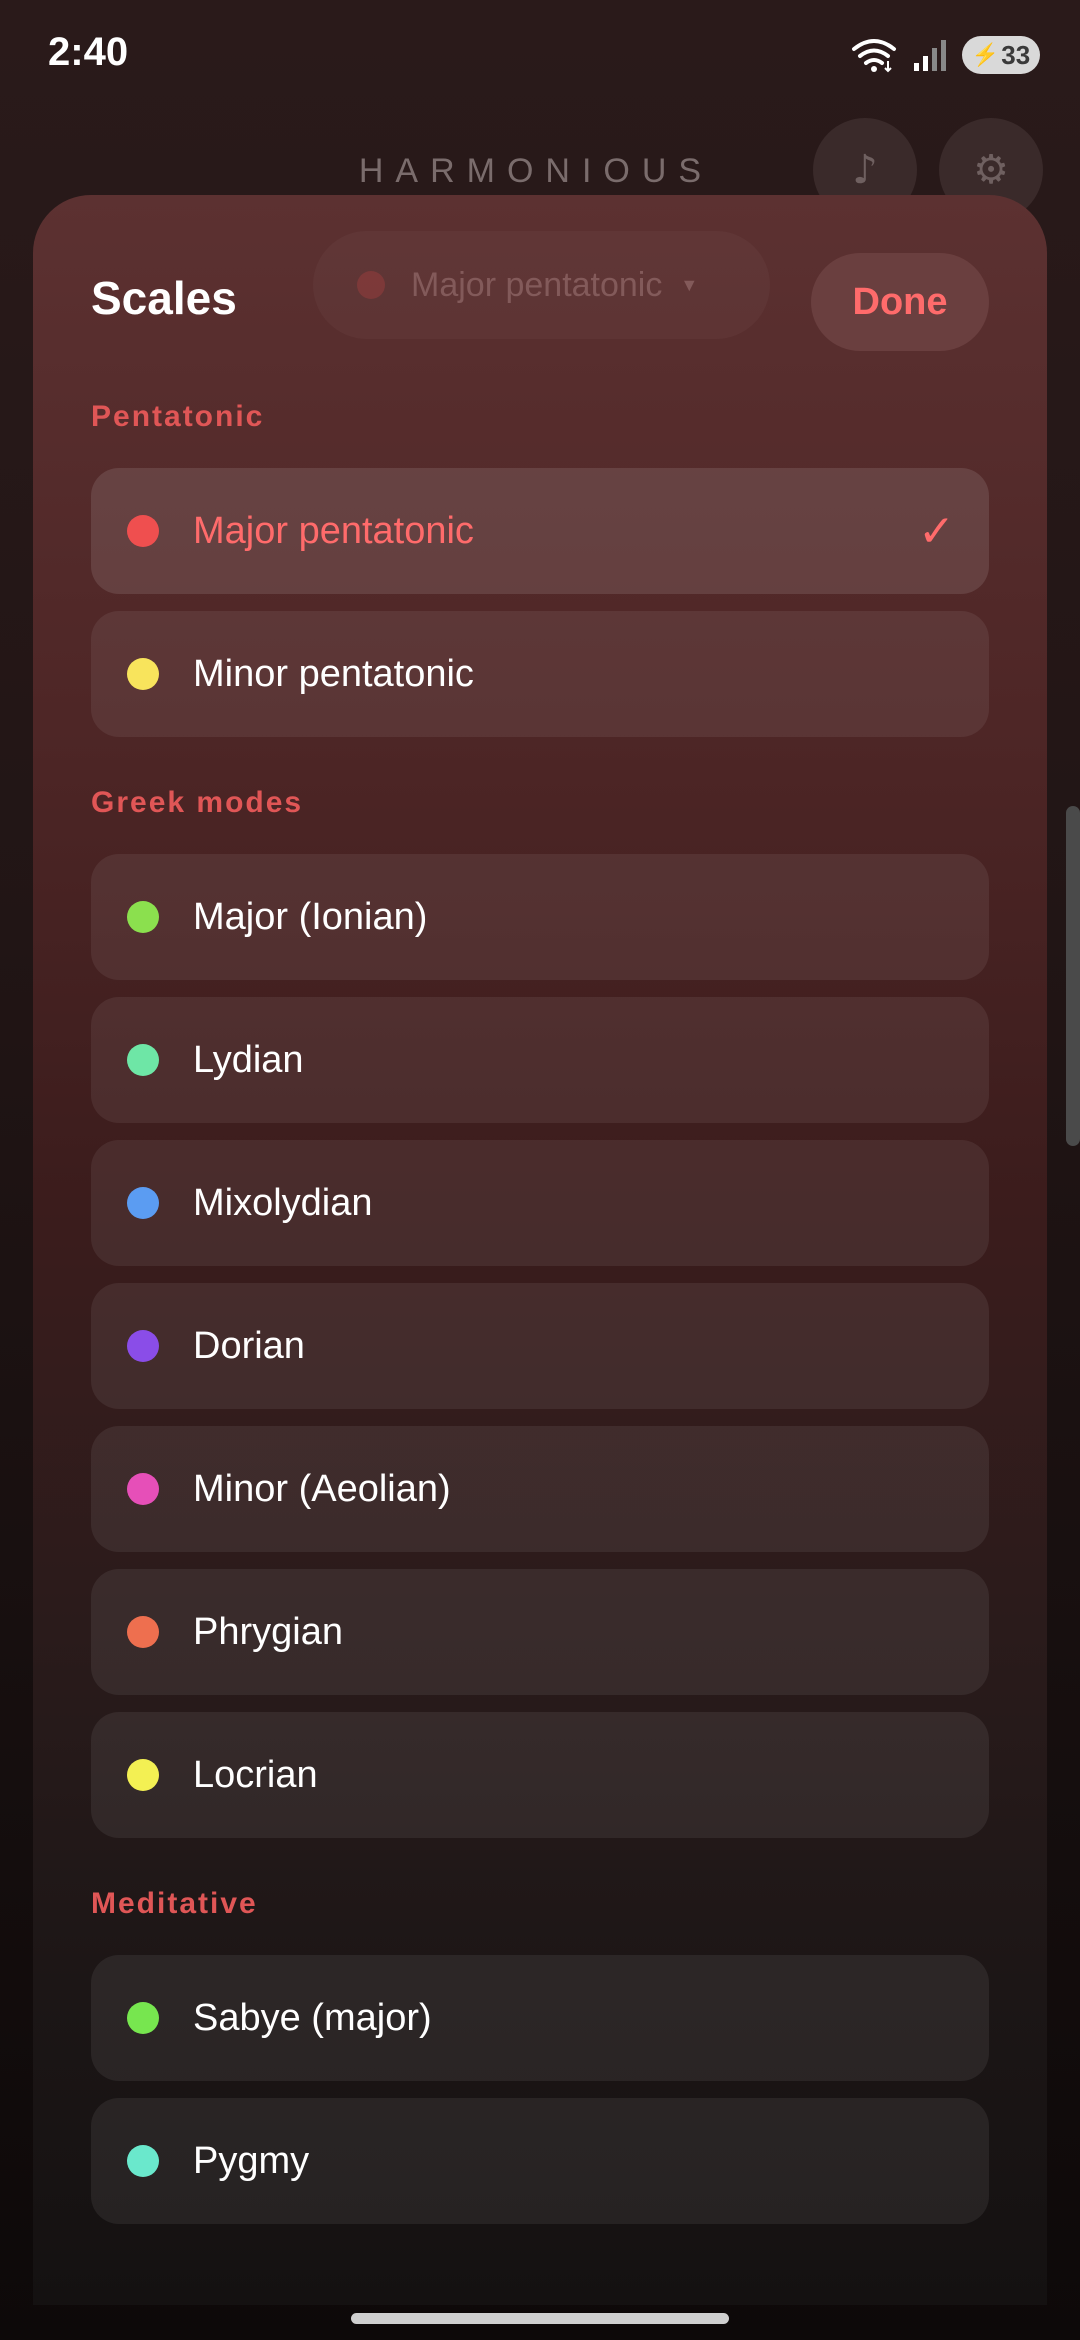 The height and width of the screenshot is (2340, 1080). Describe the element at coordinates (540, 531) in the screenshot. I see `scale-option-major-pentatonic: Major pentatonic ✓` at that location.